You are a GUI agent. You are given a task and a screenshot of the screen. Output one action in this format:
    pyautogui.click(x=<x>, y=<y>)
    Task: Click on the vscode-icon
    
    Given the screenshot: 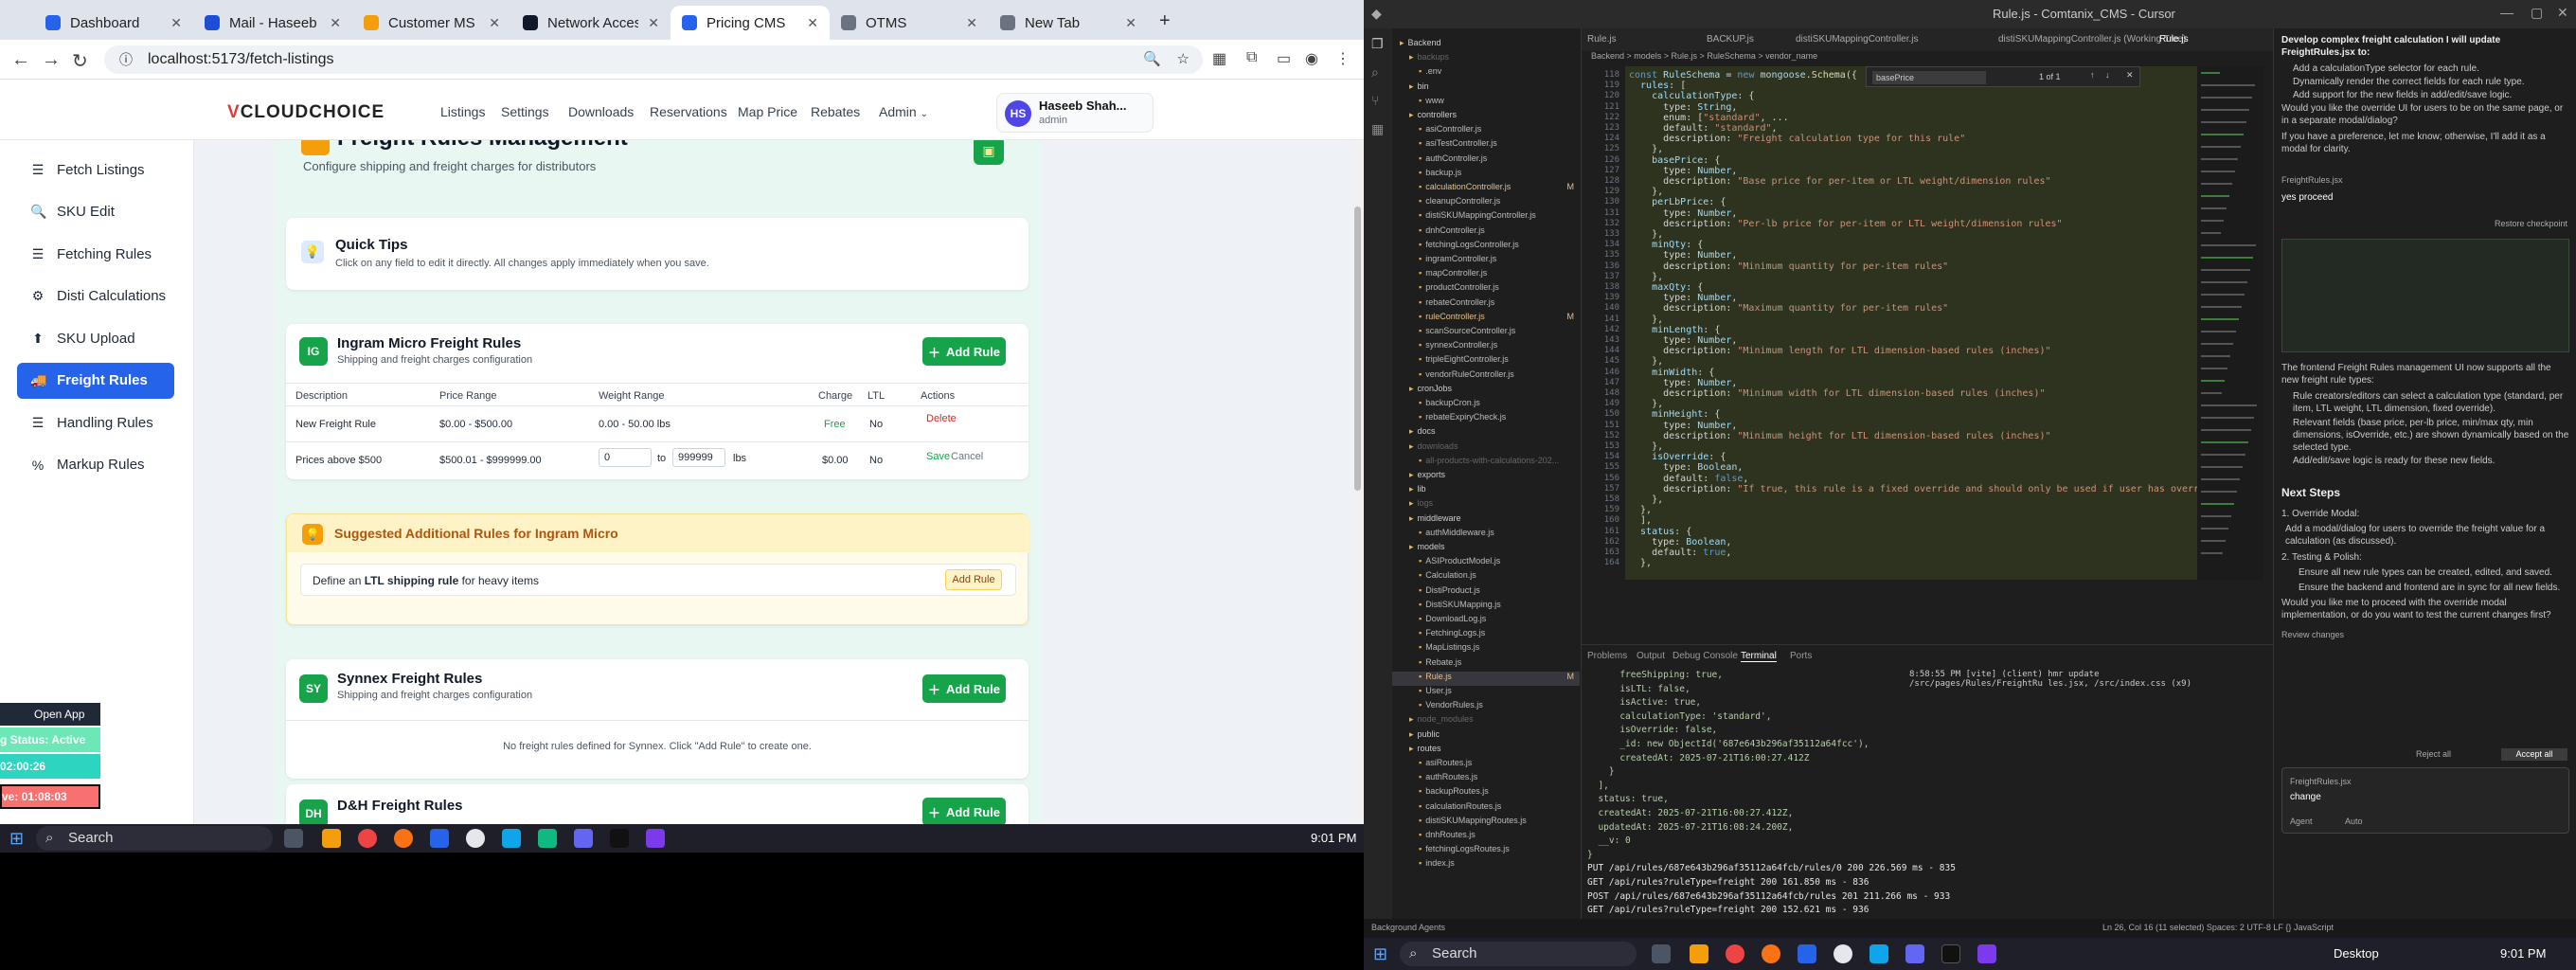 What is the action you would take?
    pyautogui.click(x=1914, y=954)
    